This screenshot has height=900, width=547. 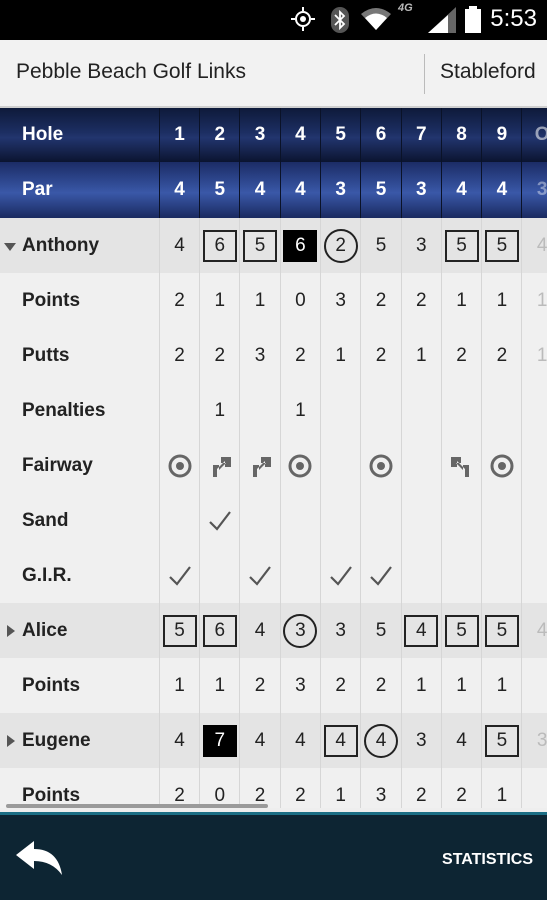 What do you see at coordinates (40, 859) in the screenshot?
I see `back-arrow-icon` at bounding box center [40, 859].